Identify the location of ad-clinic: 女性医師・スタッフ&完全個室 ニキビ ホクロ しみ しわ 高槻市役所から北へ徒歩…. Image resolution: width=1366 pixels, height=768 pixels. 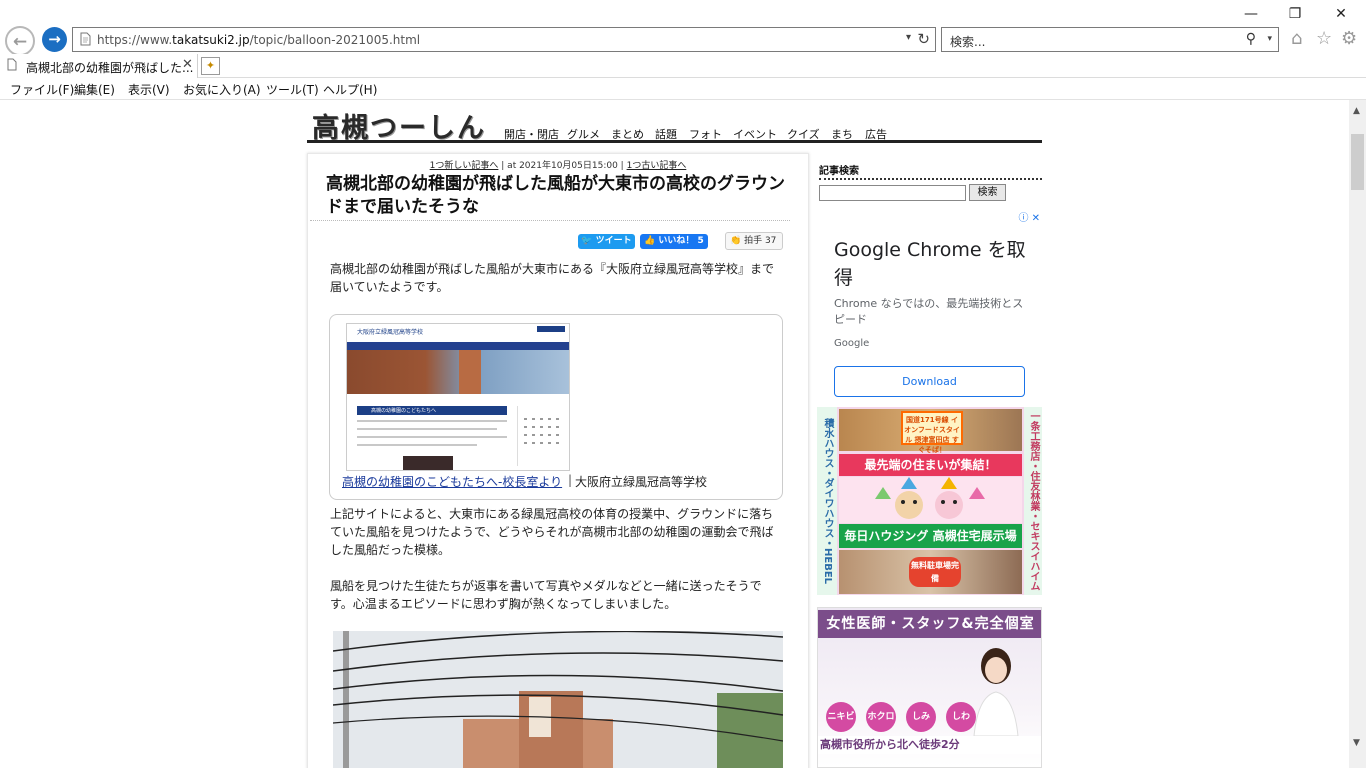
(929, 687).